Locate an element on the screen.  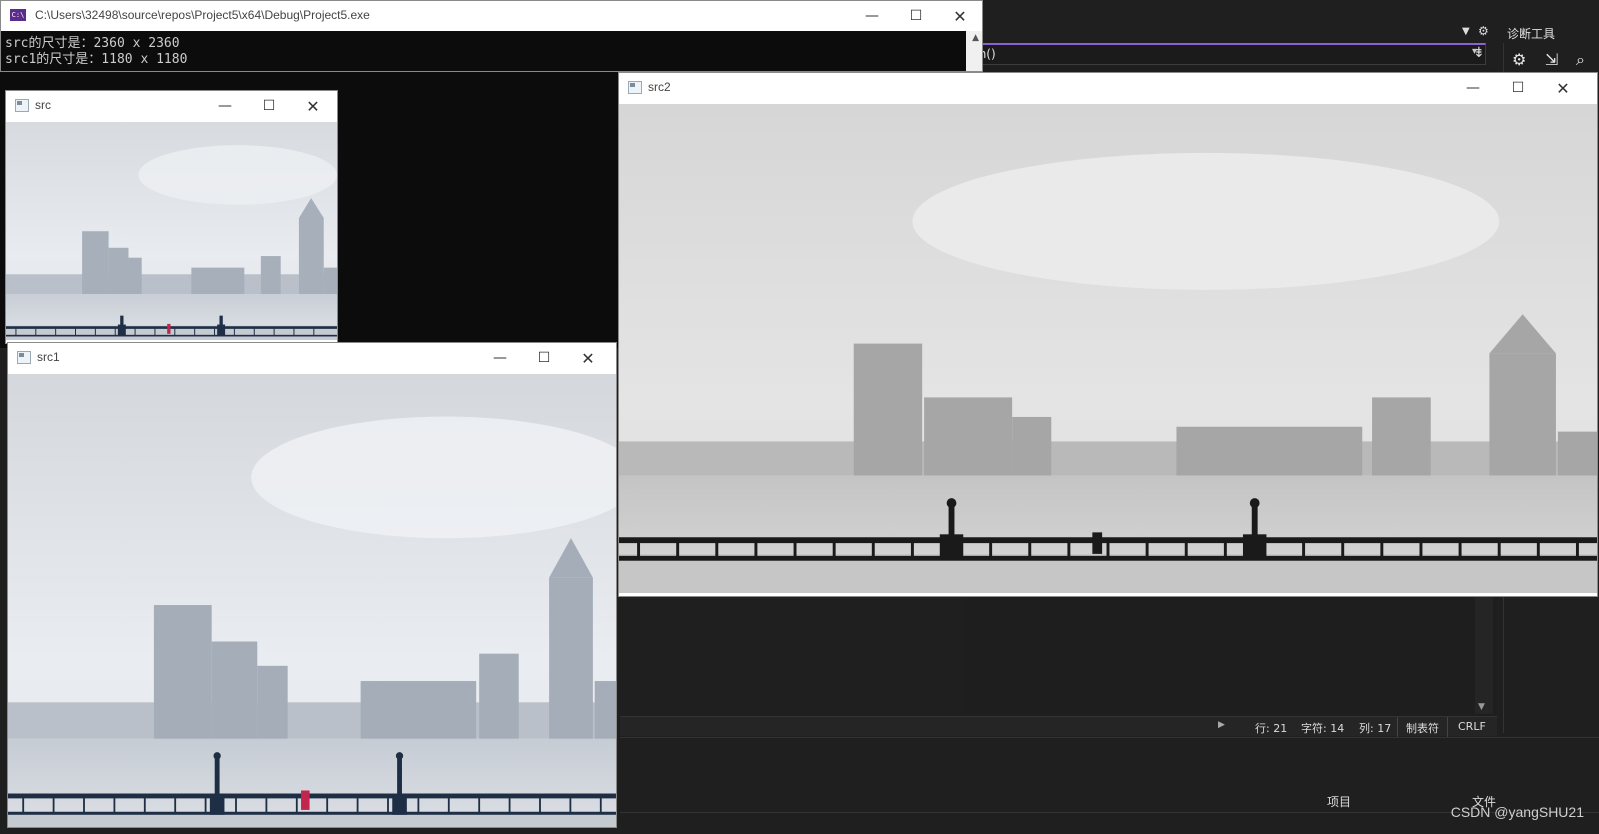
gear-icon: ⚙ is located at coordinates (1483, 31).